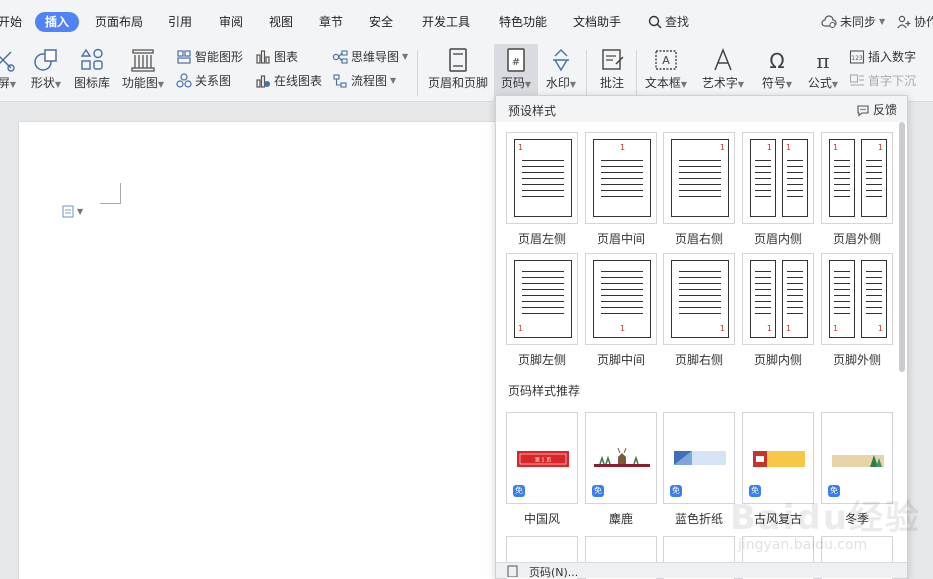  What do you see at coordinates (542, 469) in the screenshot?
I see `recommend-chinese-style: 第 1 页 免 中国风` at bounding box center [542, 469].